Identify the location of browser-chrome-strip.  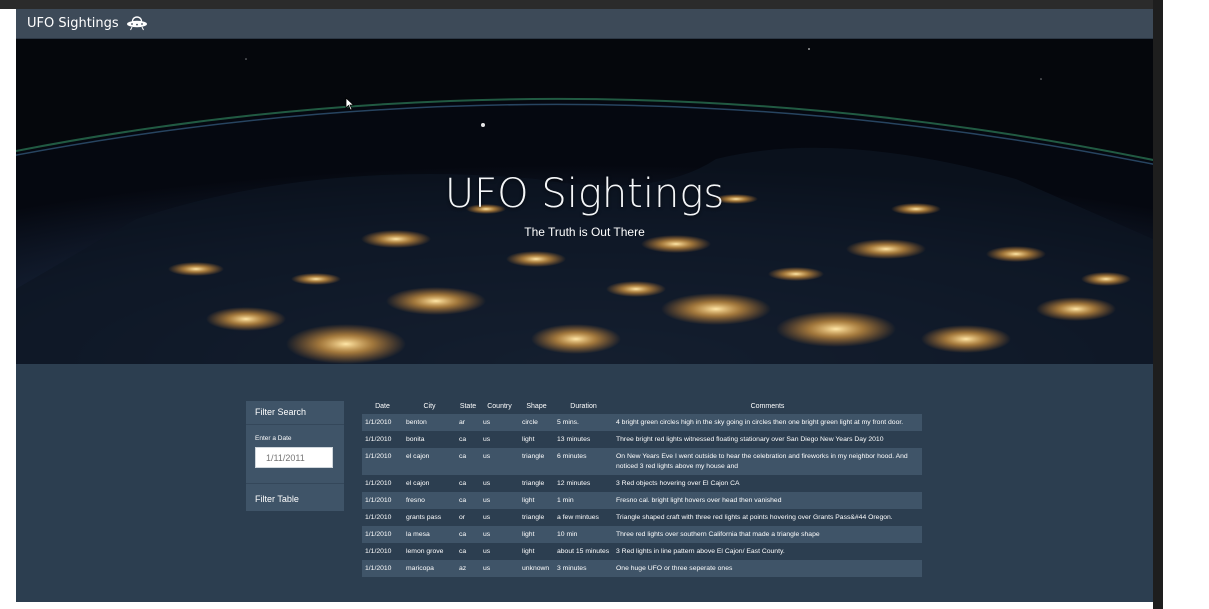
(604, 4).